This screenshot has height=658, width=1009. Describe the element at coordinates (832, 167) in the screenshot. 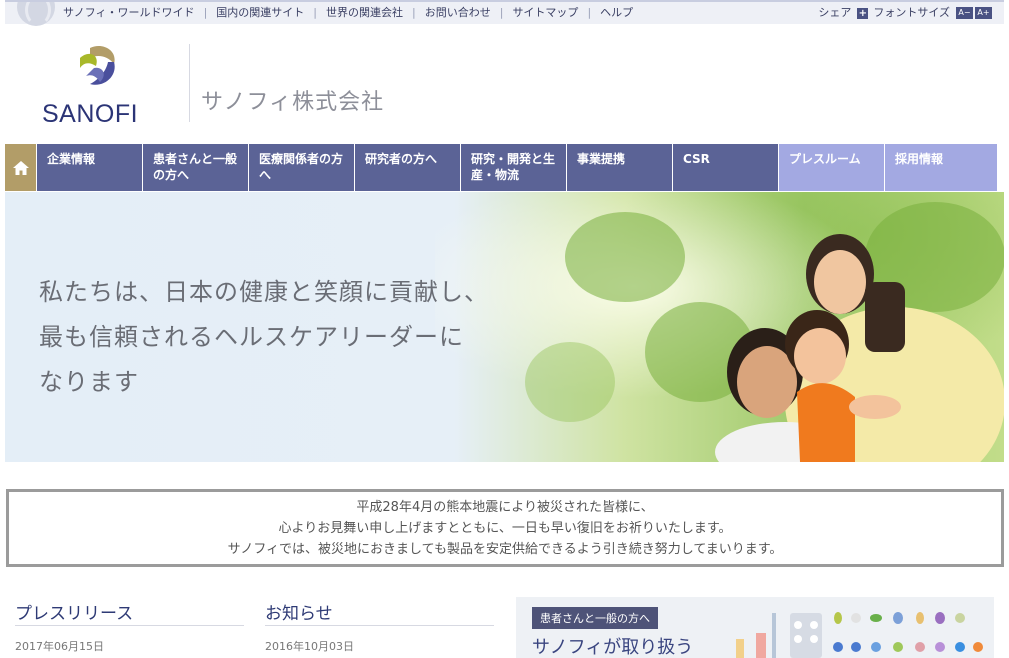

I see `nav-item-pressroom: プレスルーム` at that location.